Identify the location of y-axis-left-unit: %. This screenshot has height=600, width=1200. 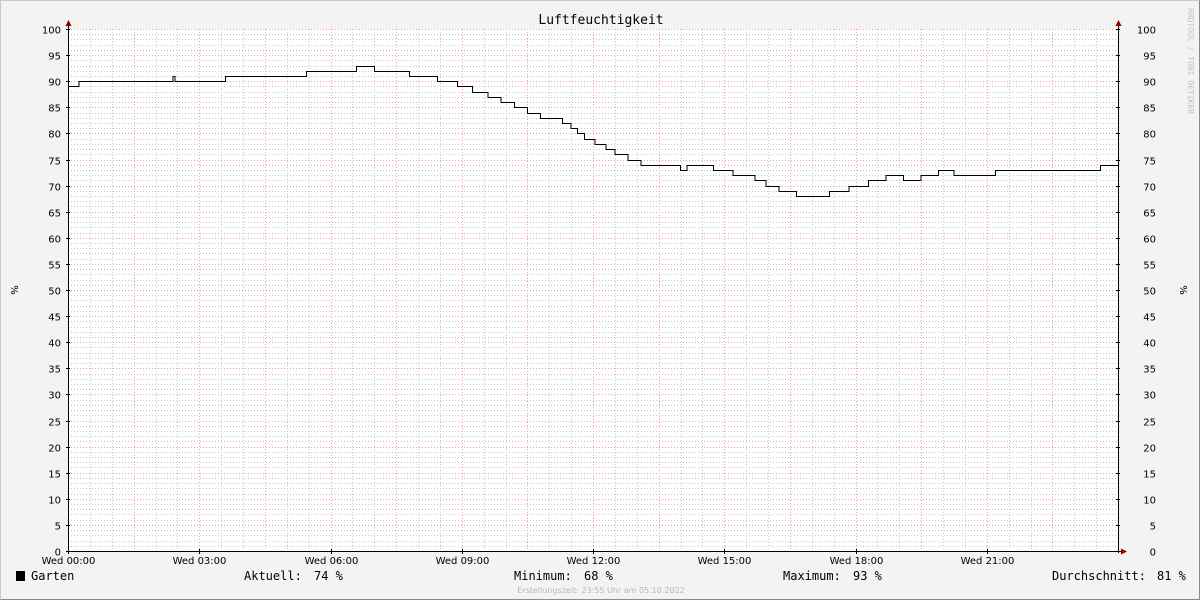
(13, 290).